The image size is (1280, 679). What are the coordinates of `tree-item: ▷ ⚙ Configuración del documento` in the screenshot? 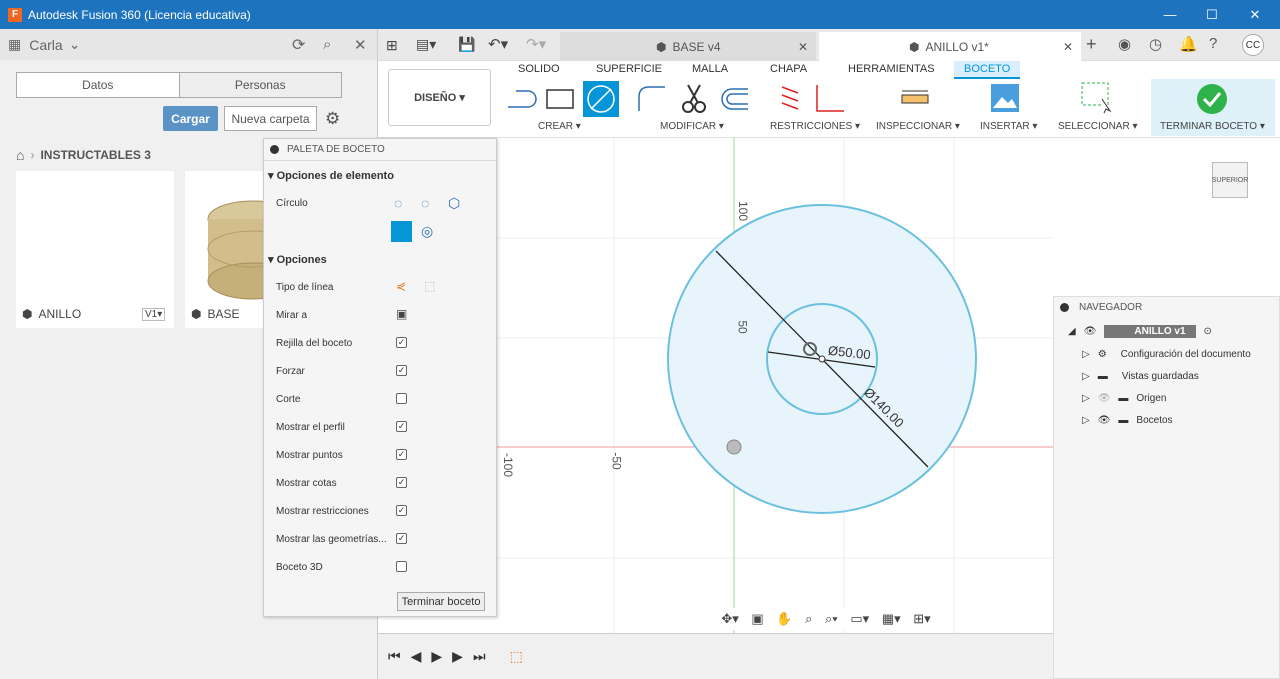 It's located at (1166, 354).